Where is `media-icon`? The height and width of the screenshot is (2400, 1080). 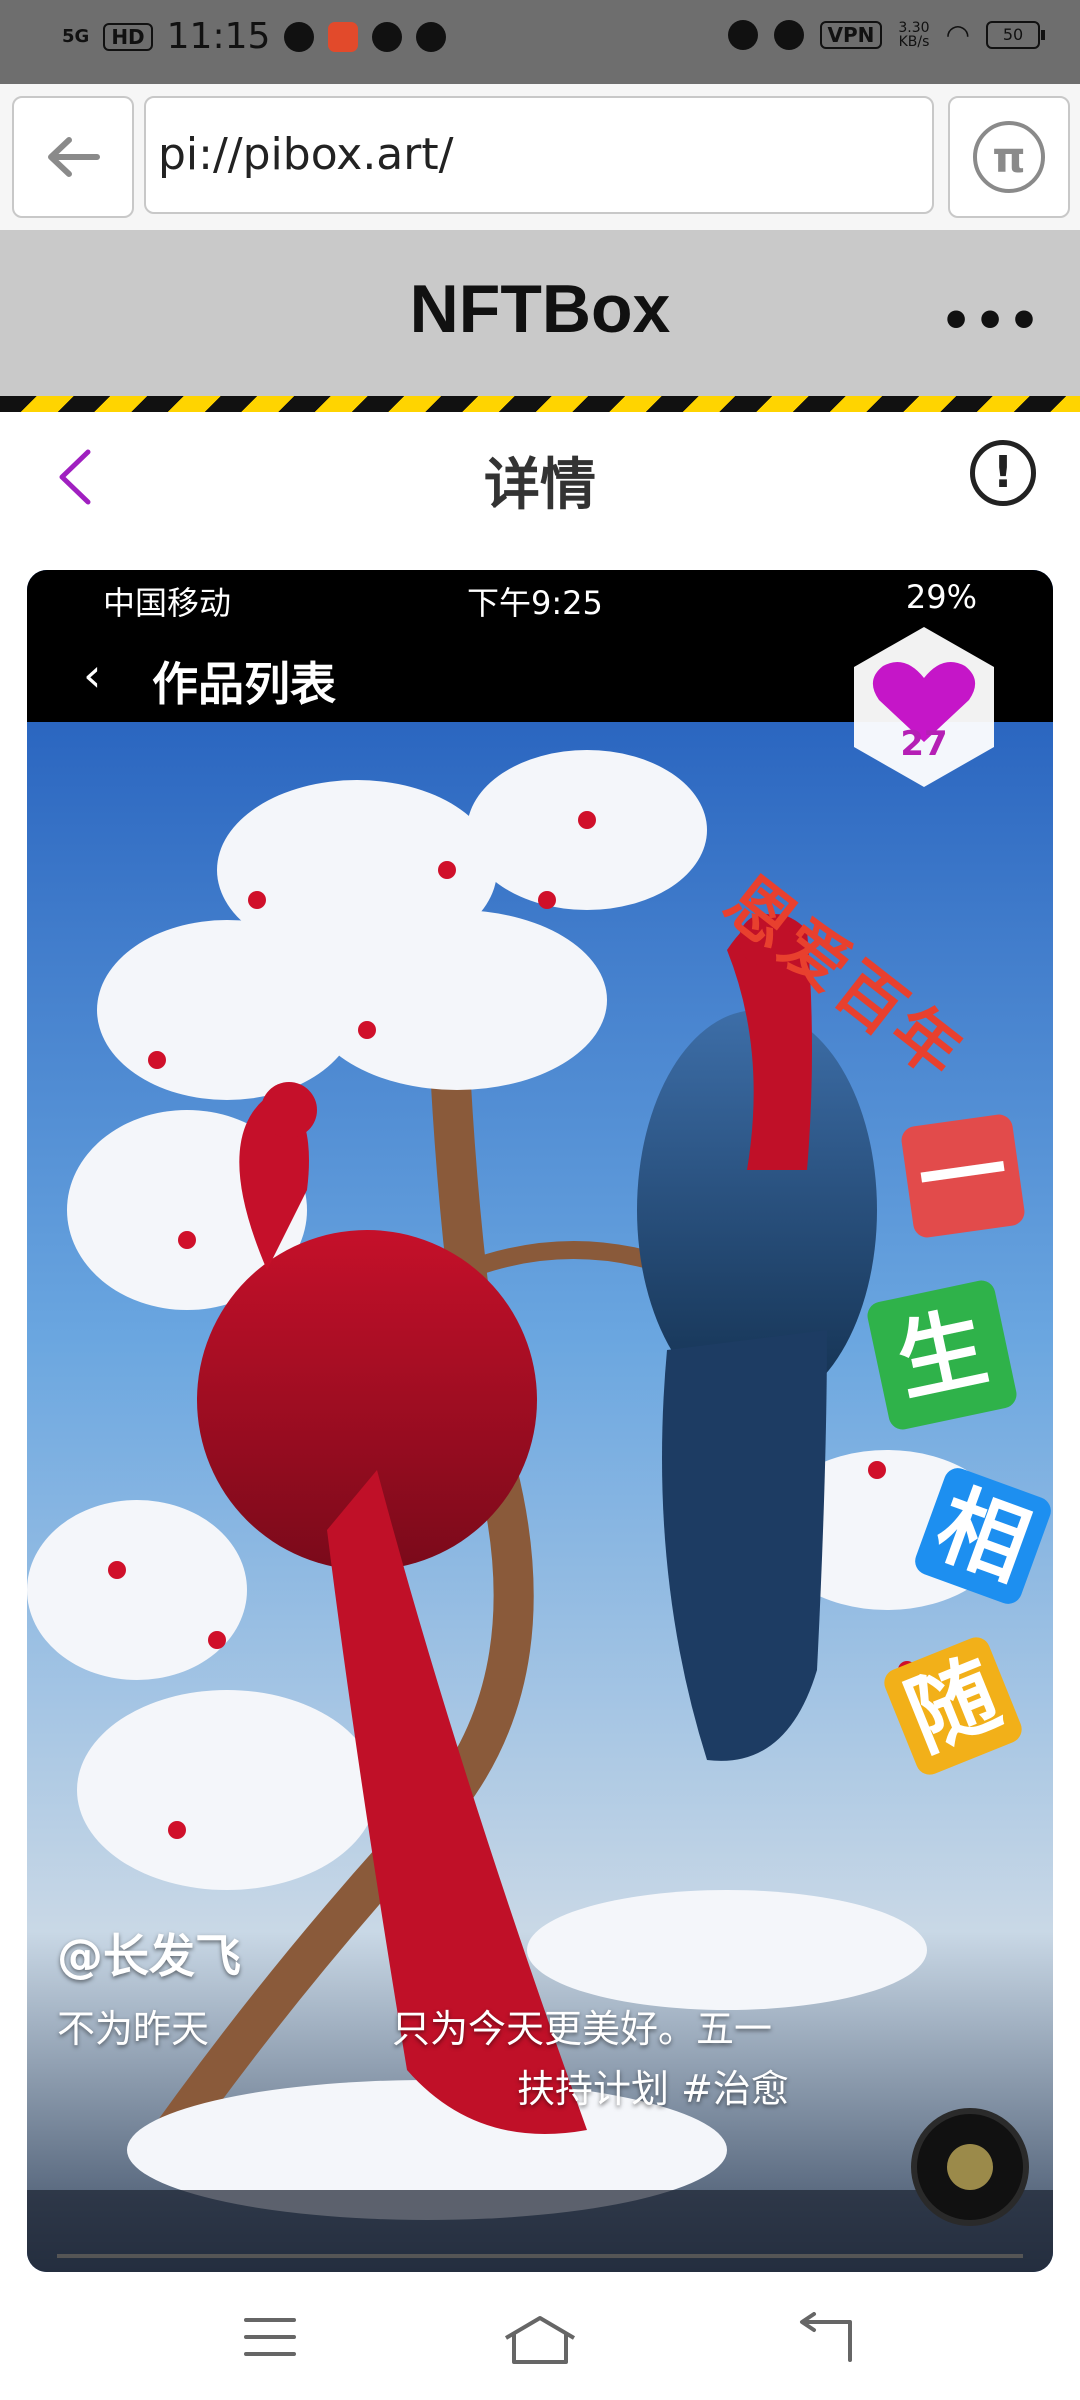
media-icon is located at coordinates (387, 36).